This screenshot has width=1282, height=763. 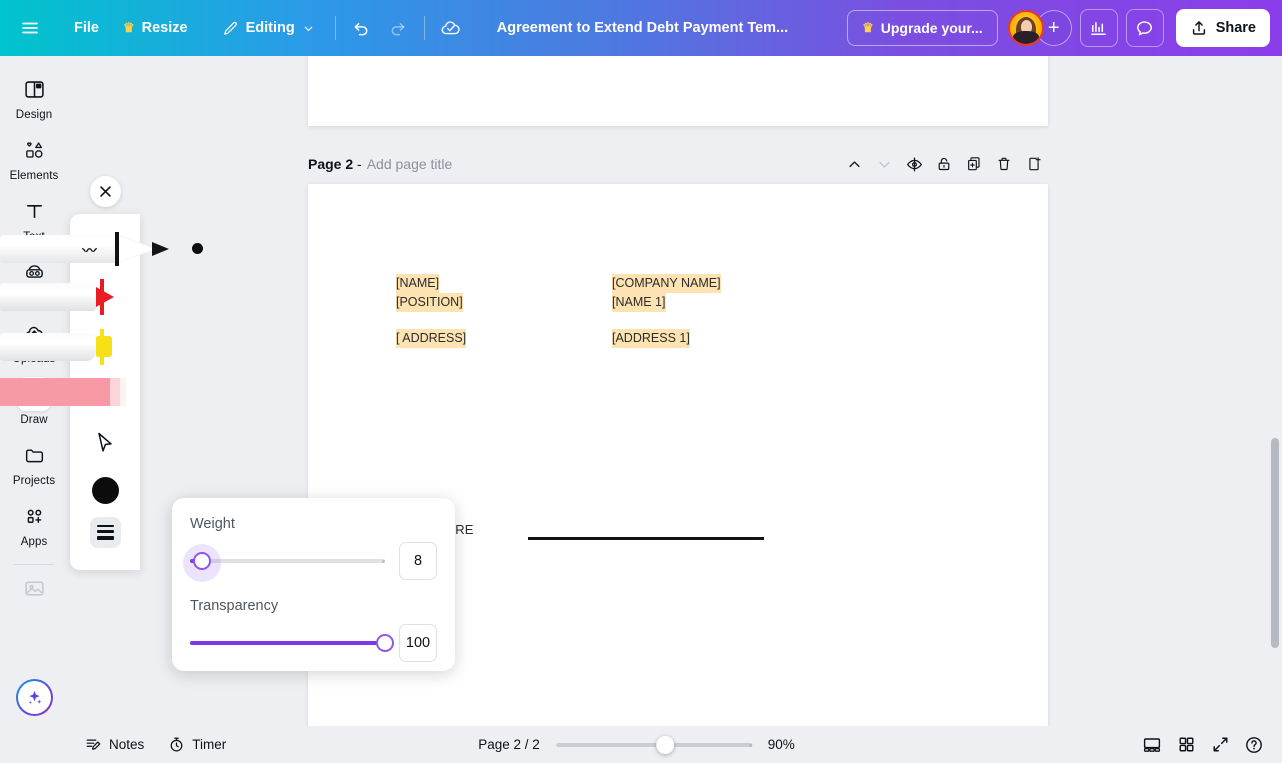 I want to click on doc-right-block: [COMPANY NAME] [NAME 1], so click(x=666, y=293).